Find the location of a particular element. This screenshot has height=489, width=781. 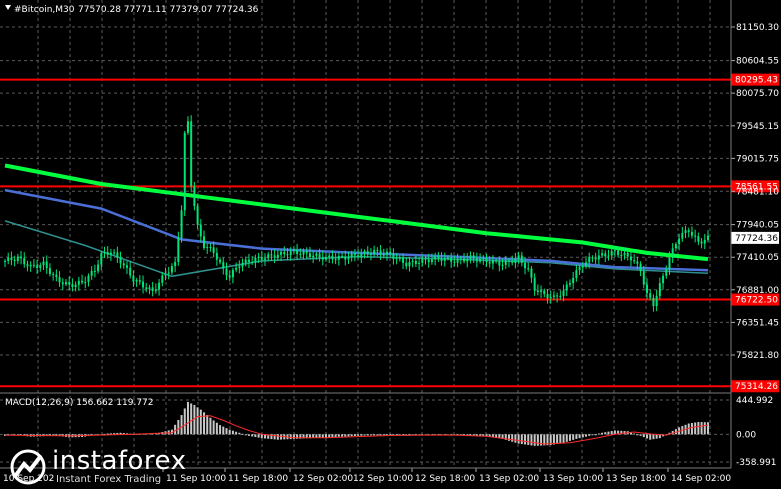

collapse-triangle-icon is located at coordinates (8, 7).